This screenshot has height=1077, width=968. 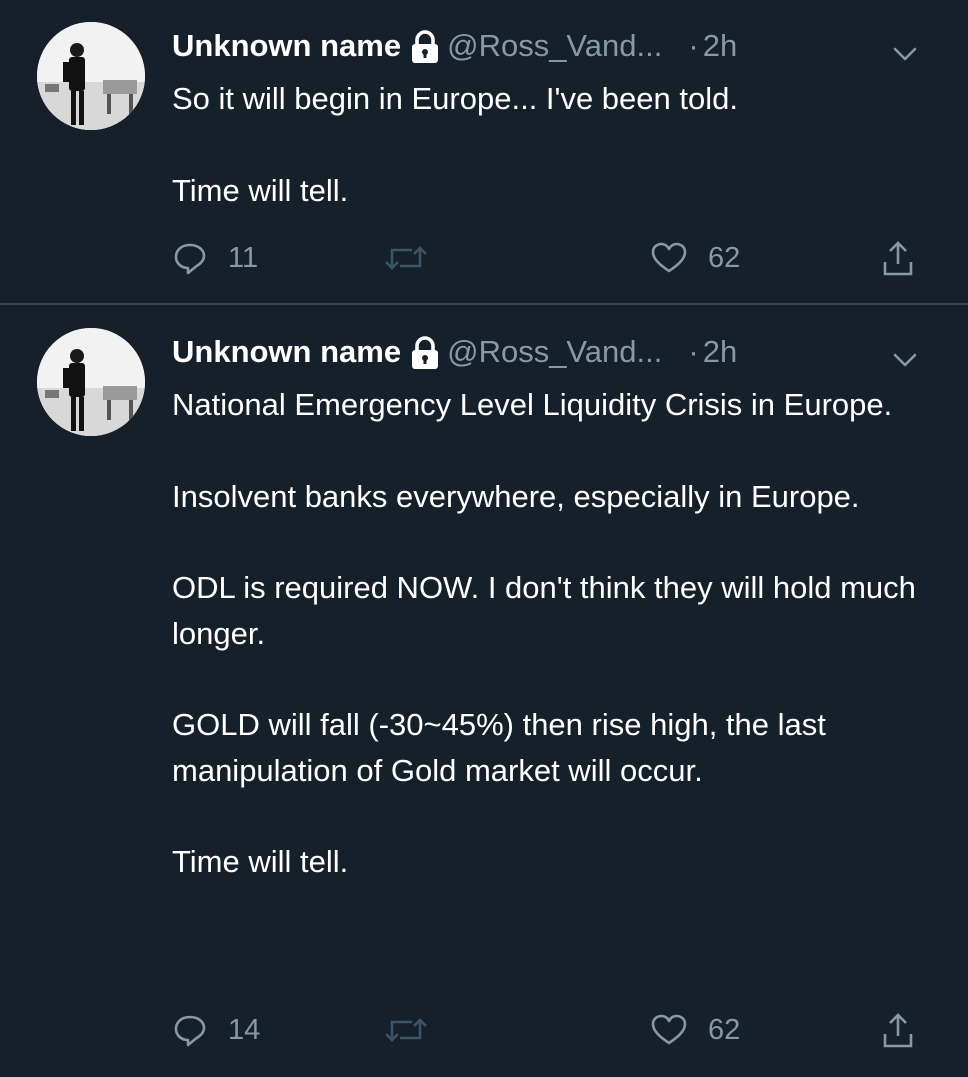 What do you see at coordinates (552, 1030) in the screenshot?
I see `tweet-actions: 14 62` at bounding box center [552, 1030].